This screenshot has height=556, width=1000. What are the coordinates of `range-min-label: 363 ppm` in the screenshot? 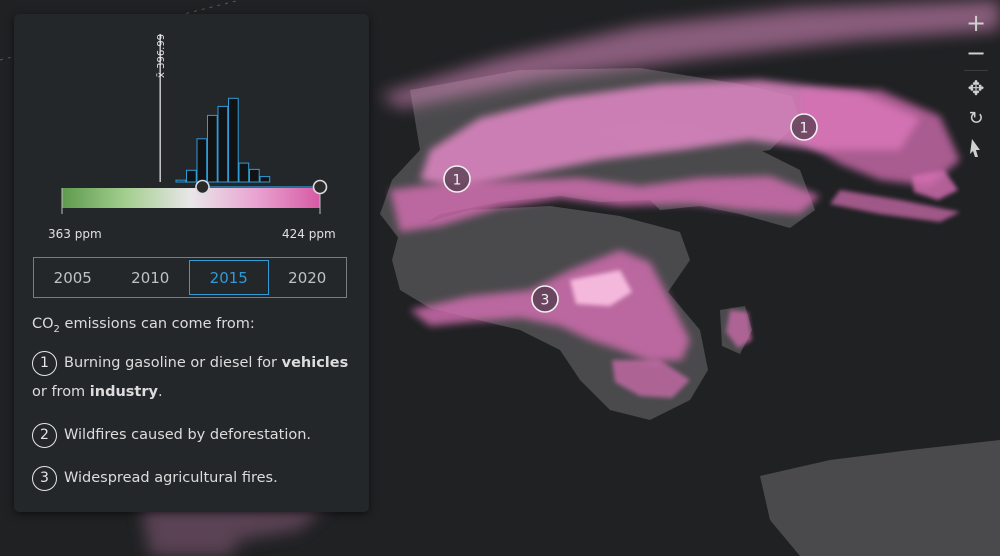 It's located at (75, 234).